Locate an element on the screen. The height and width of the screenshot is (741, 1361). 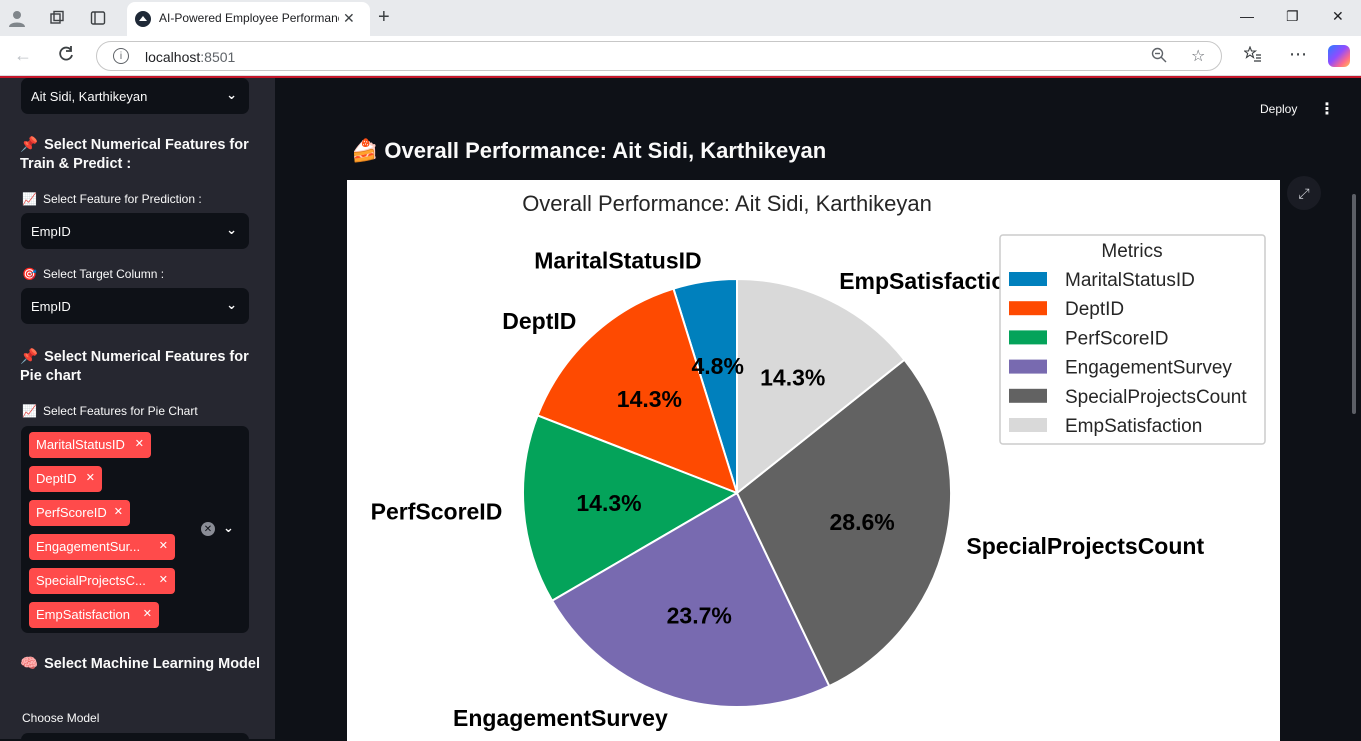
workspaces-icon is located at coordinates (57, 18).